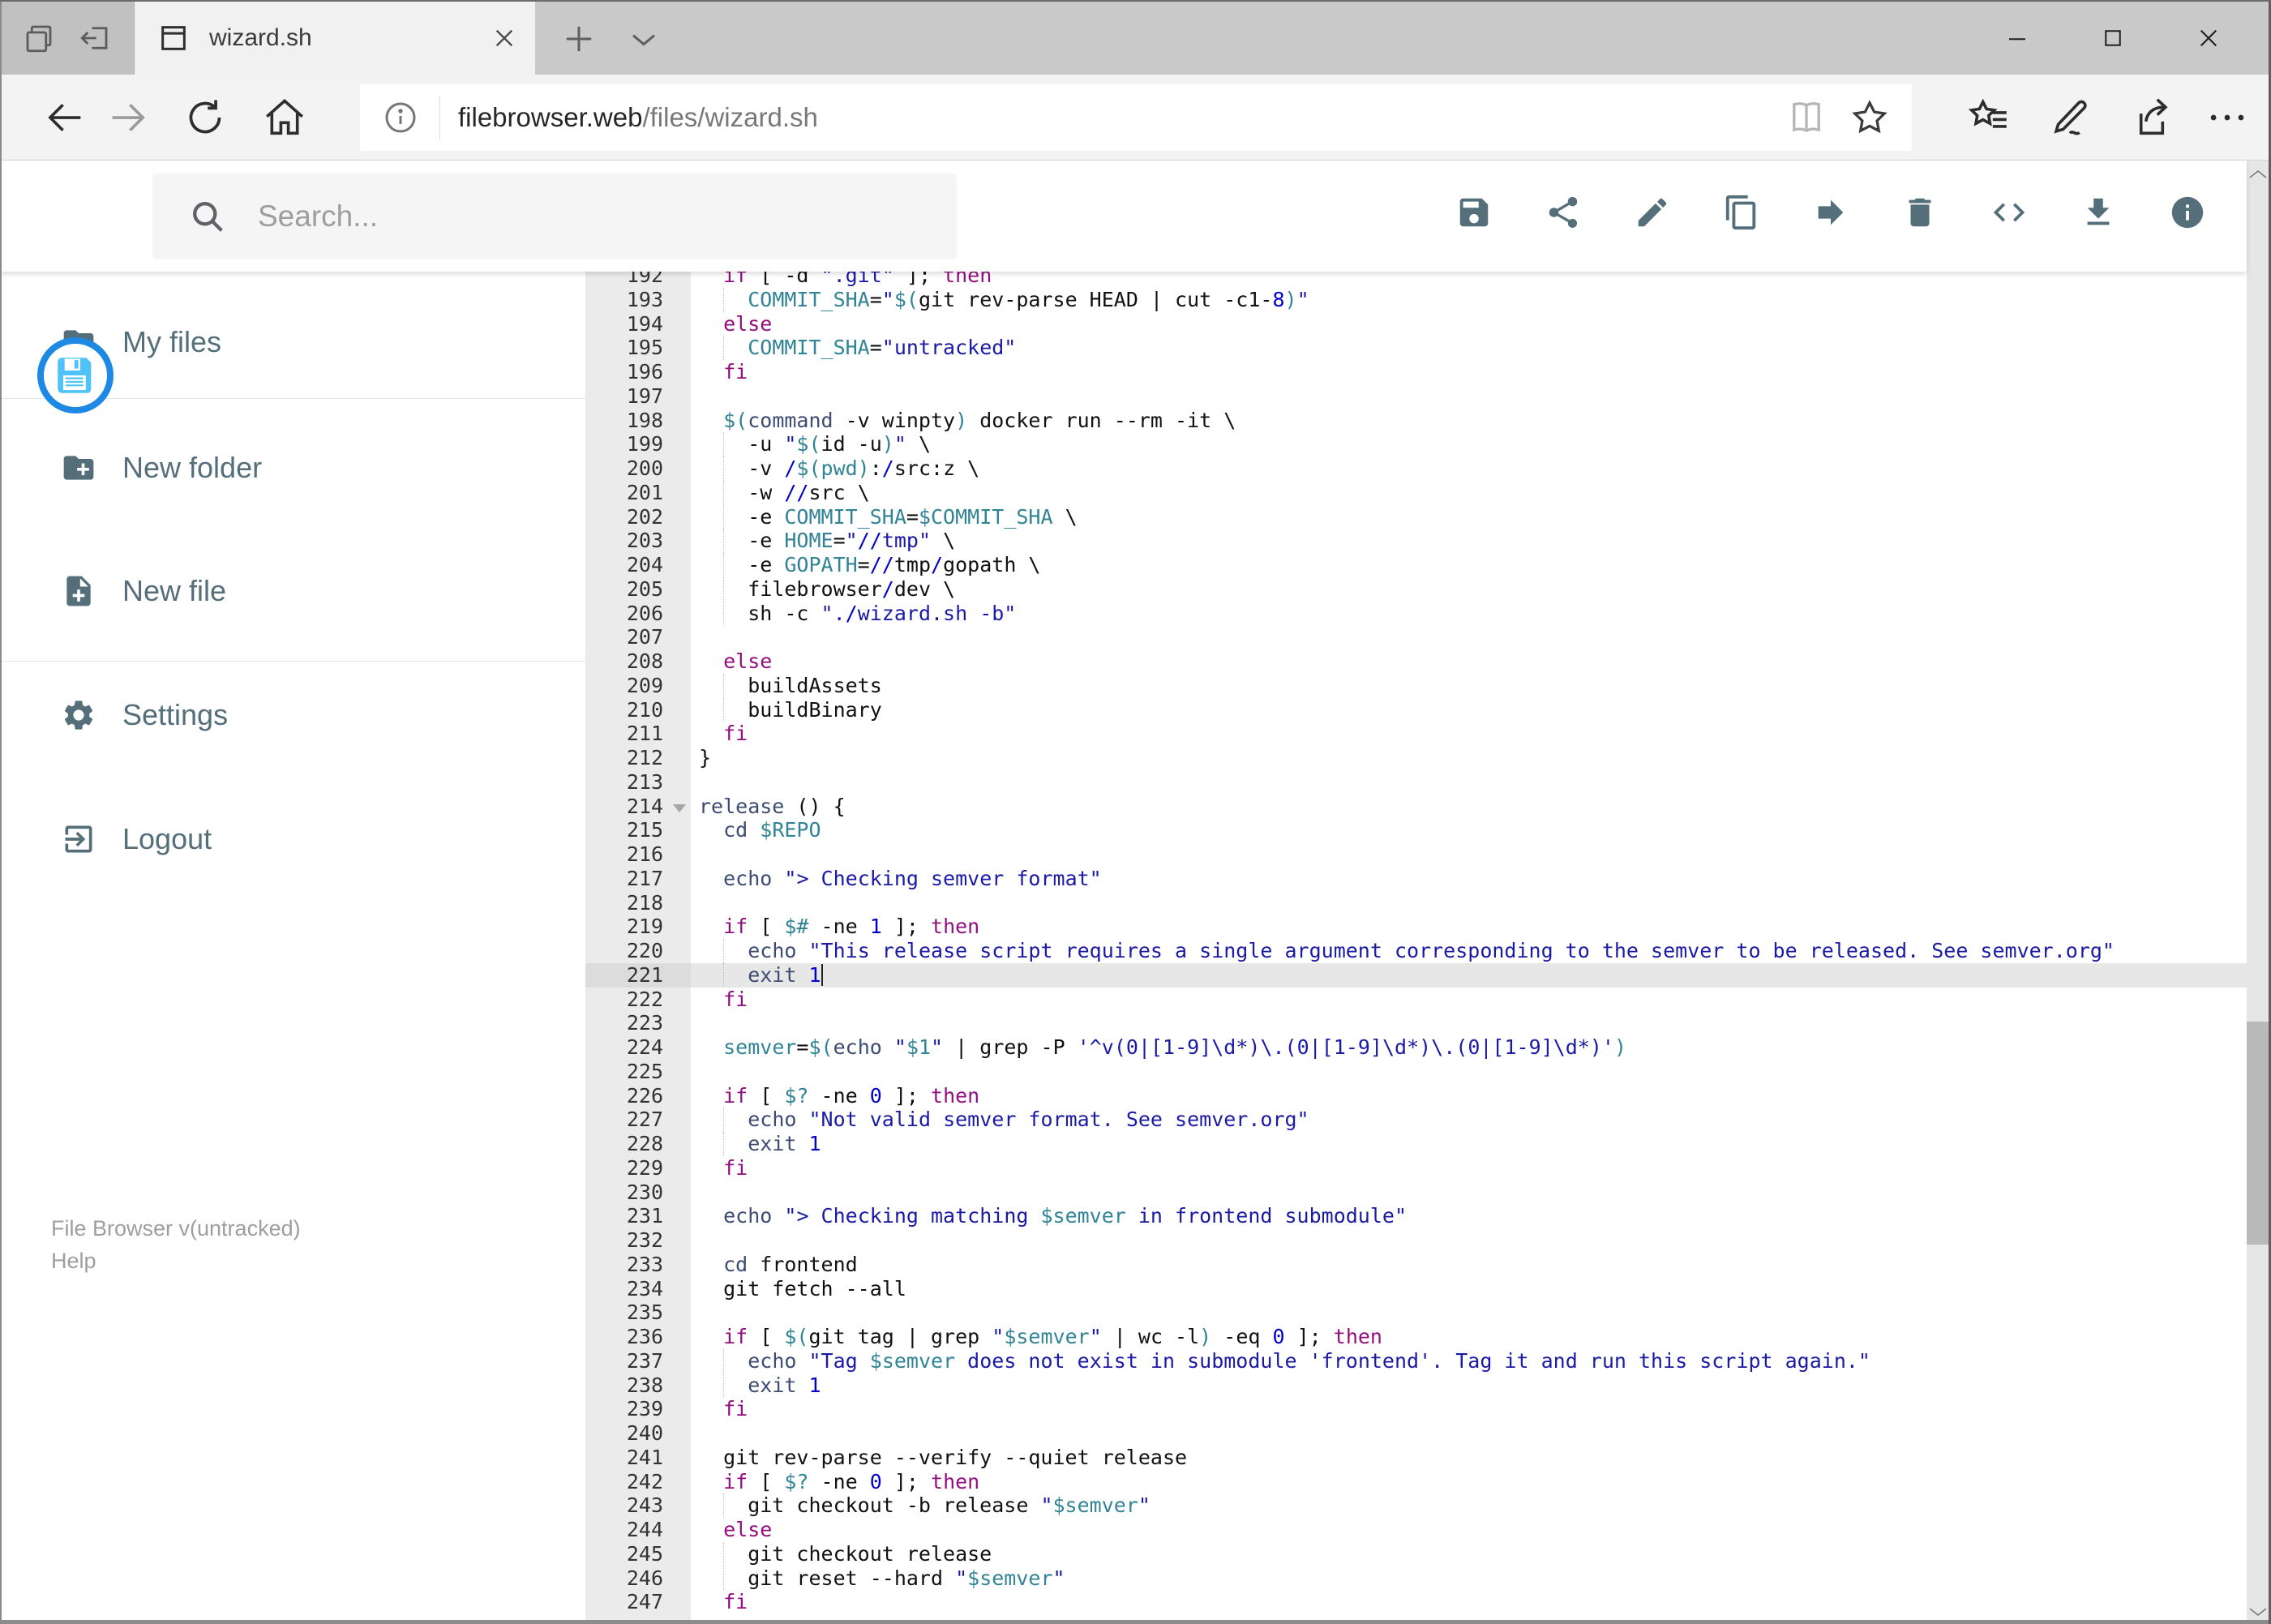  I want to click on code-button, so click(2009, 213).